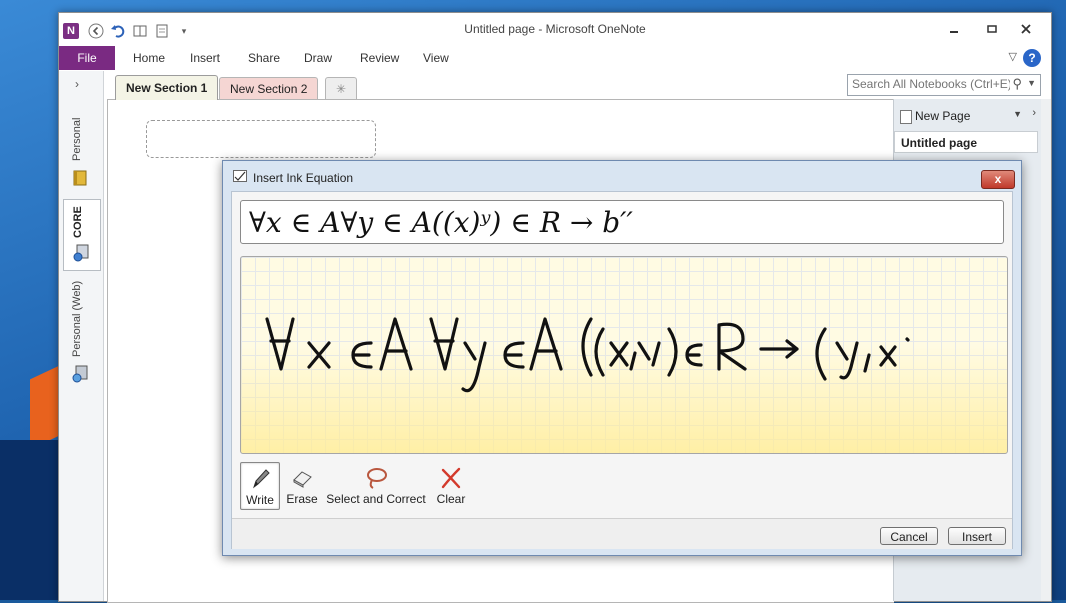 Image resolution: width=1066 pixels, height=603 pixels. What do you see at coordinates (954, 29) in the screenshot?
I see `minimize-icon` at bounding box center [954, 29].